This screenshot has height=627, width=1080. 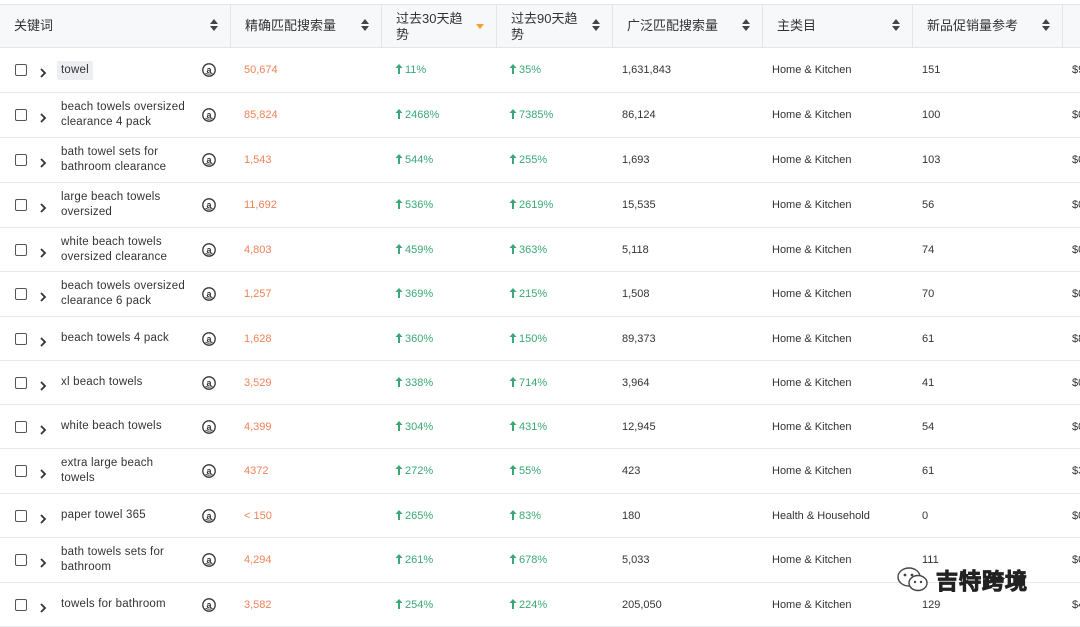 I want to click on keyword-text-line2: clearance 6 pack, so click(x=123, y=301).